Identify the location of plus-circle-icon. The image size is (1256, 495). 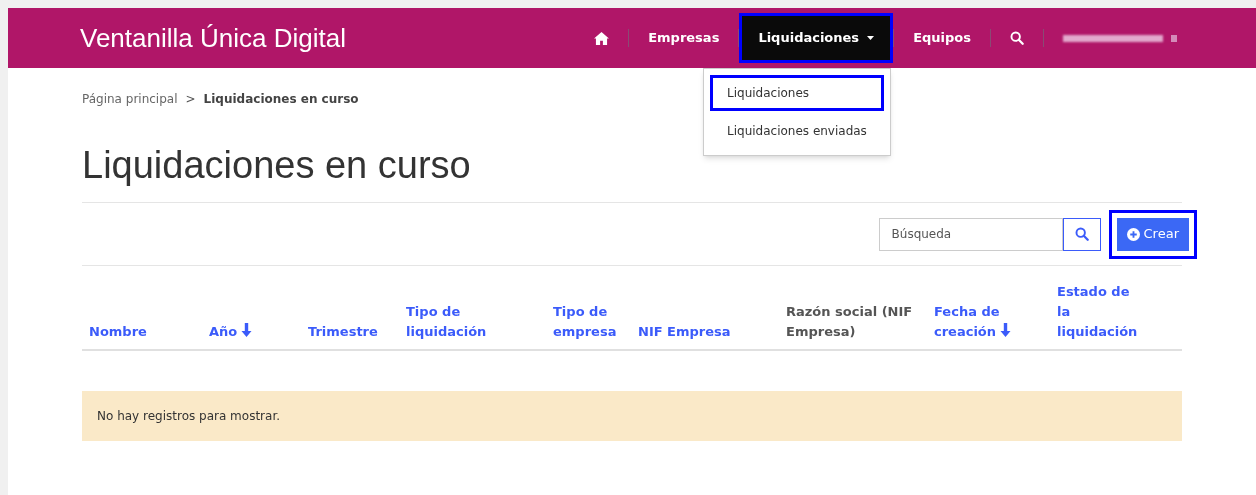
(1133, 234).